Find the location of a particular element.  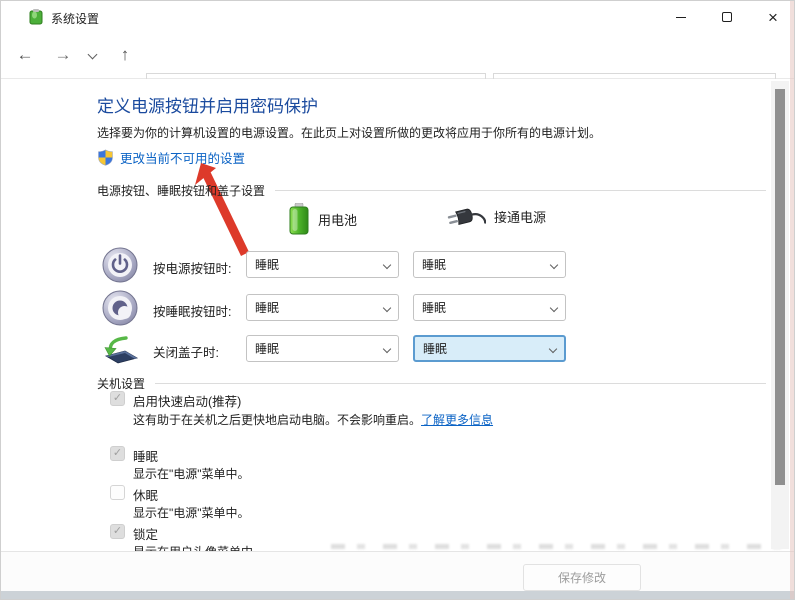

red-annotation-arrow is located at coordinates (222, 209).